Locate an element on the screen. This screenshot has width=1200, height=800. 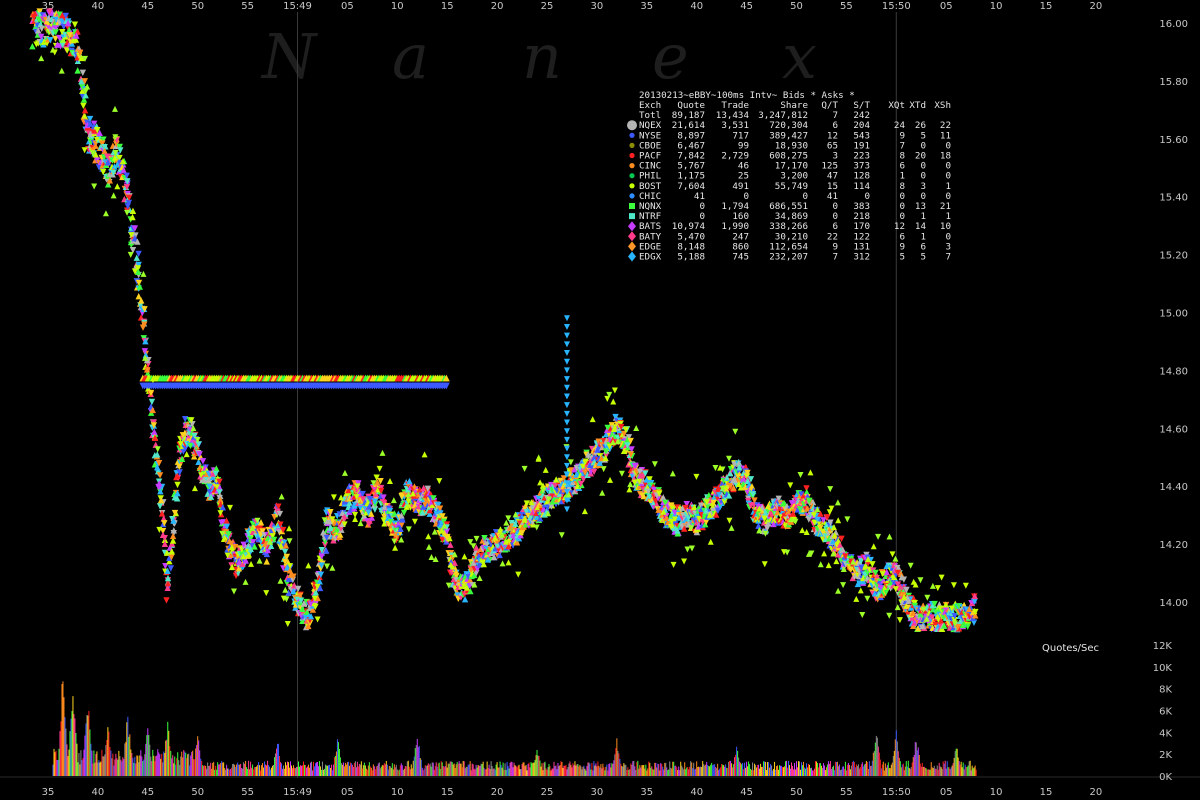
y-tick-rate: 2K is located at coordinates (1165, 755).